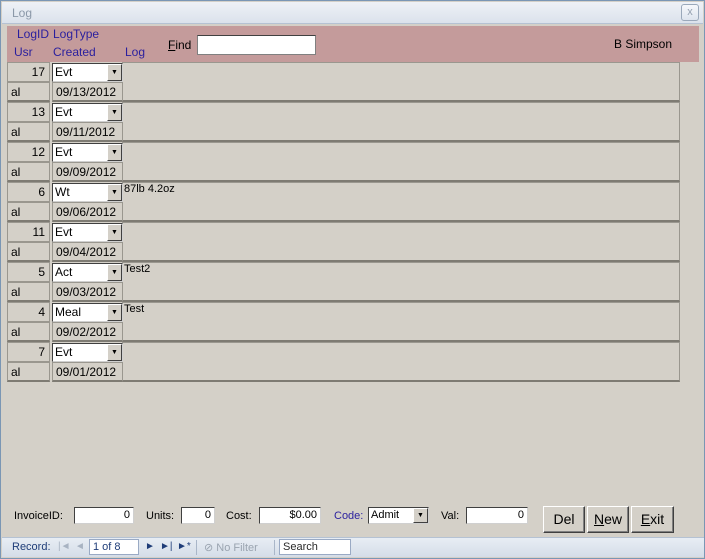 This screenshot has width=705, height=559. What do you see at coordinates (564, 519) in the screenshot?
I see `delete-button: Del` at bounding box center [564, 519].